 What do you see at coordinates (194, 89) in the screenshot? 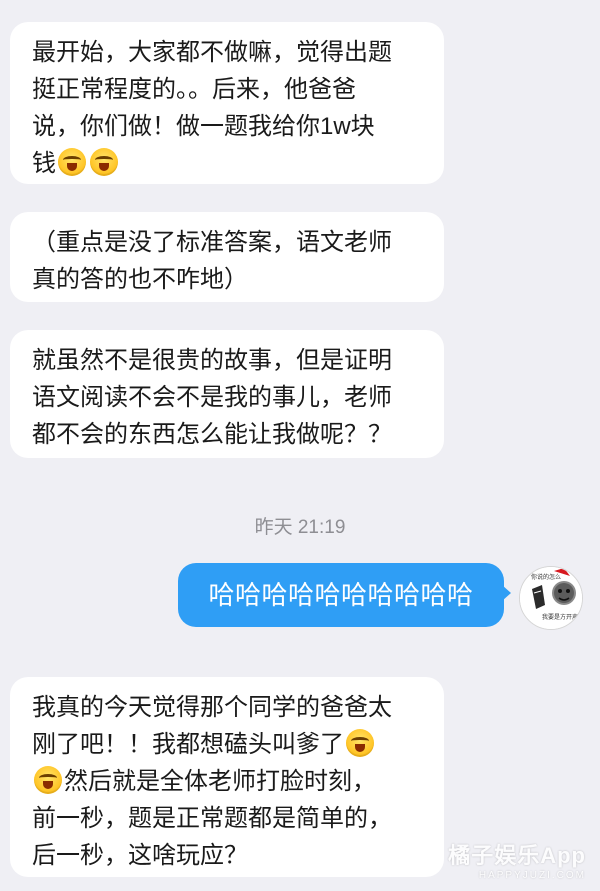
I see `message-line: 挺正常程度的。。后来，他爸爸` at bounding box center [194, 89].